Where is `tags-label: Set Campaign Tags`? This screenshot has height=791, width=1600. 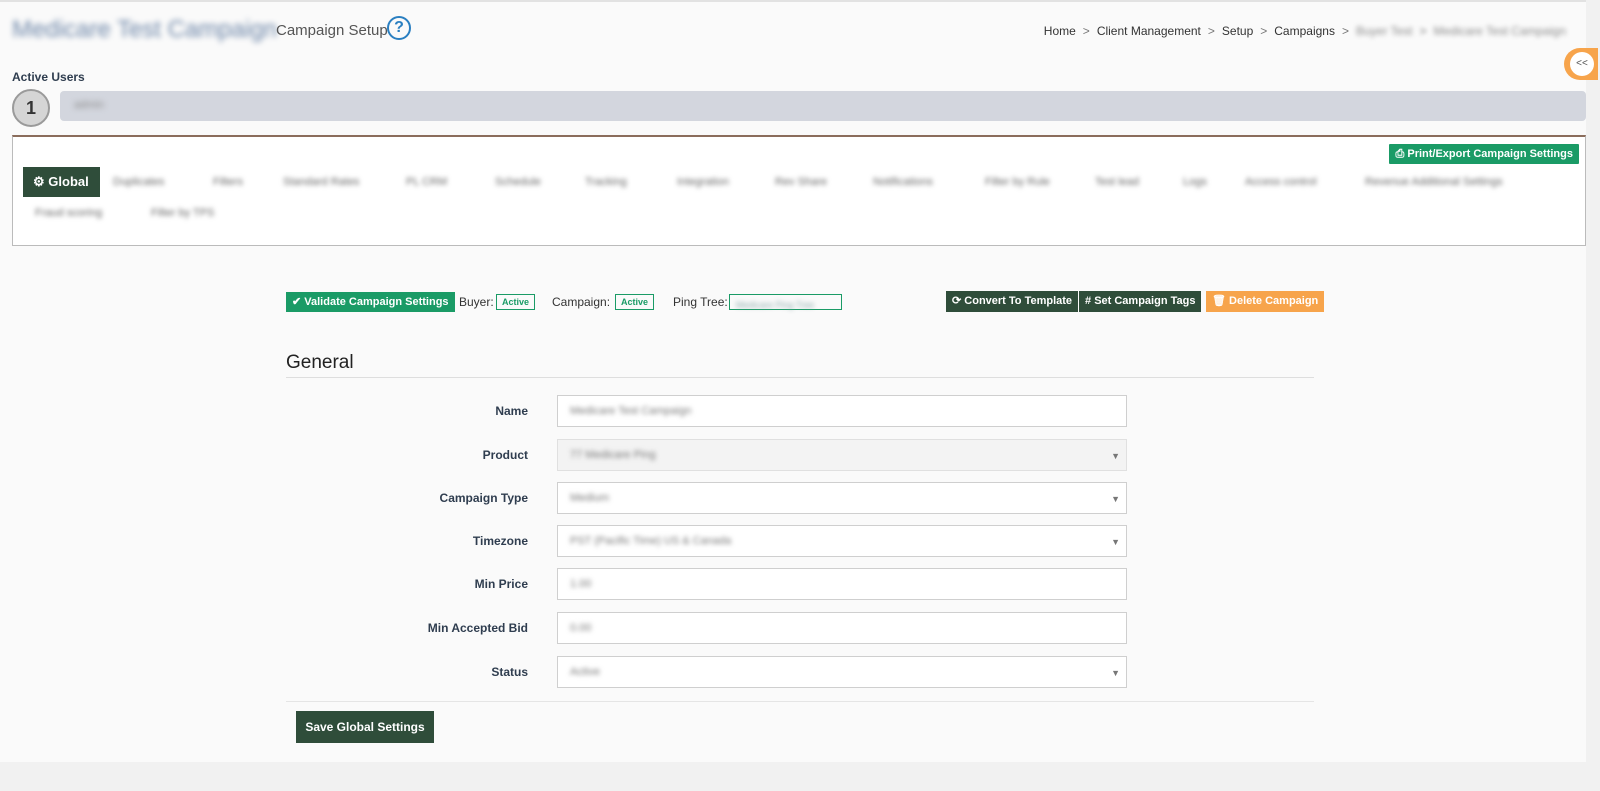
tags-label: Set Campaign Tags is located at coordinates (1145, 301).